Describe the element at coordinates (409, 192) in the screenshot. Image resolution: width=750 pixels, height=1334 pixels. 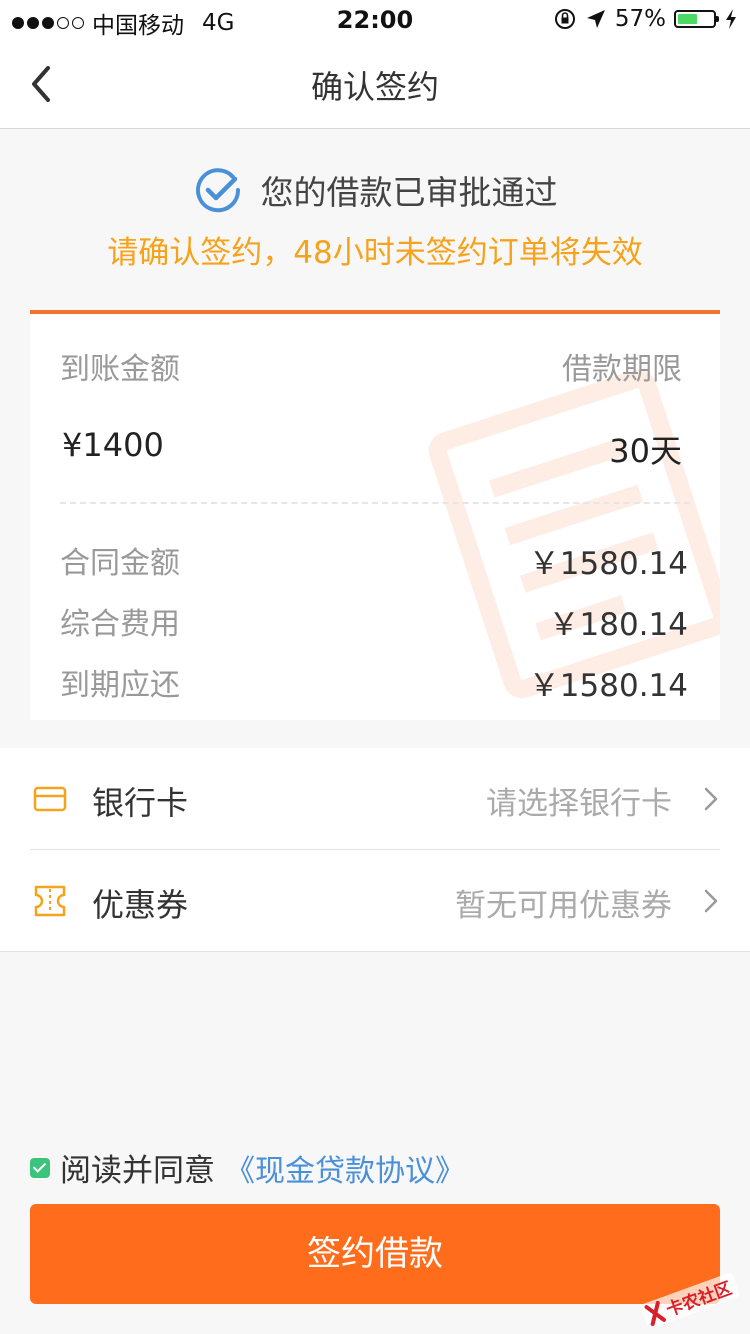
I see `approval-message: 您的借款已审批通过` at that location.